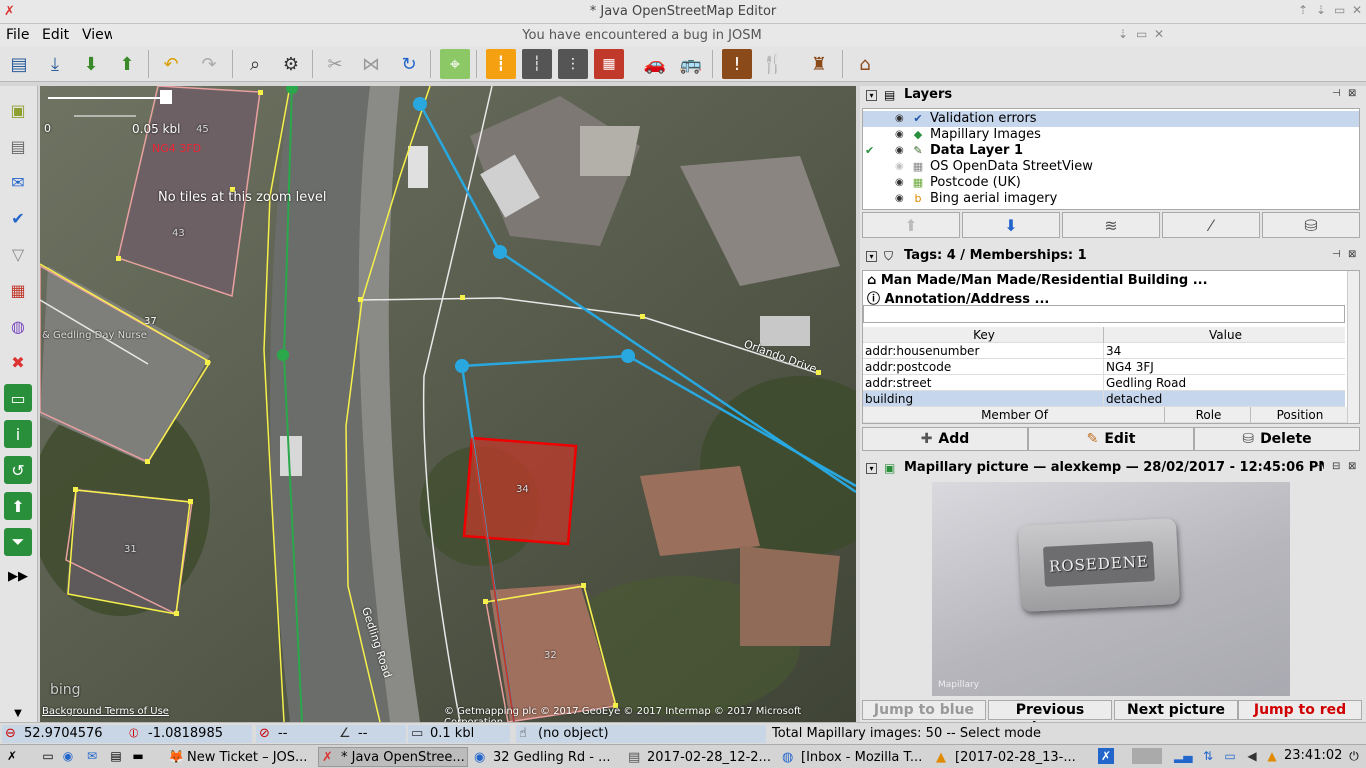  I want to click on castle-icon: ♜, so click(819, 64).